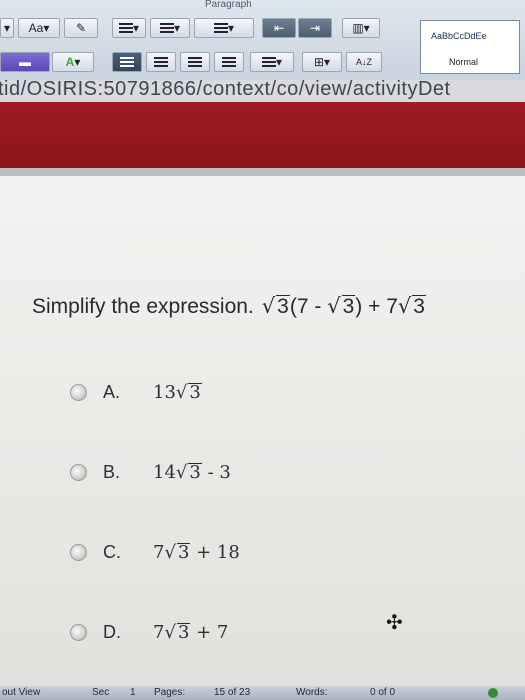 The height and width of the screenshot is (700, 525). What do you see at coordinates (170, 692) in the screenshot?
I see `pages-label: Pages:` at bounding box center [170, 692].